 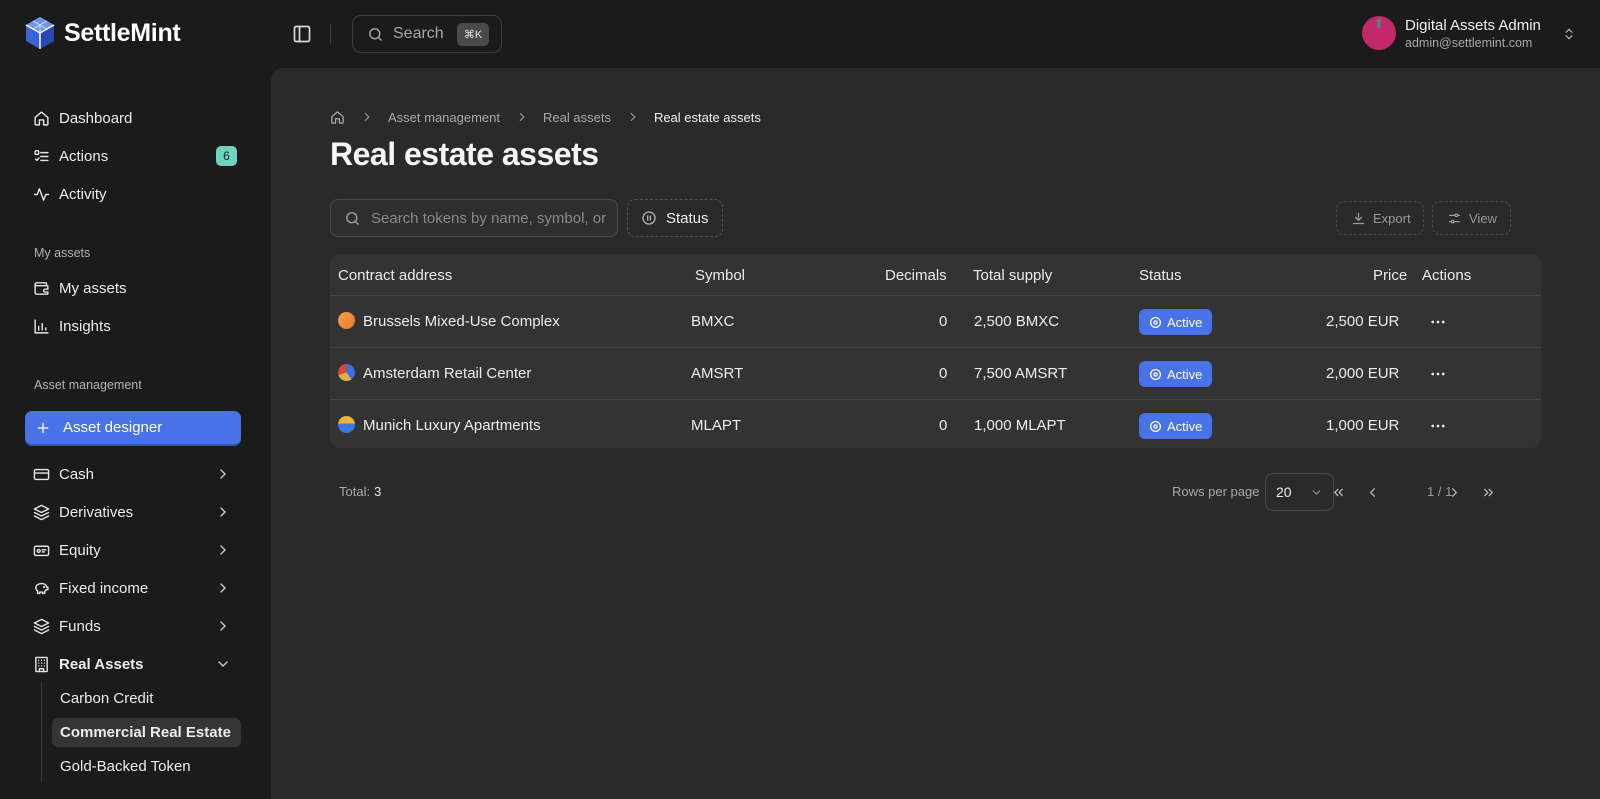 I want to click on sidebar-item-label: Actions, so click(x=84, y=156).